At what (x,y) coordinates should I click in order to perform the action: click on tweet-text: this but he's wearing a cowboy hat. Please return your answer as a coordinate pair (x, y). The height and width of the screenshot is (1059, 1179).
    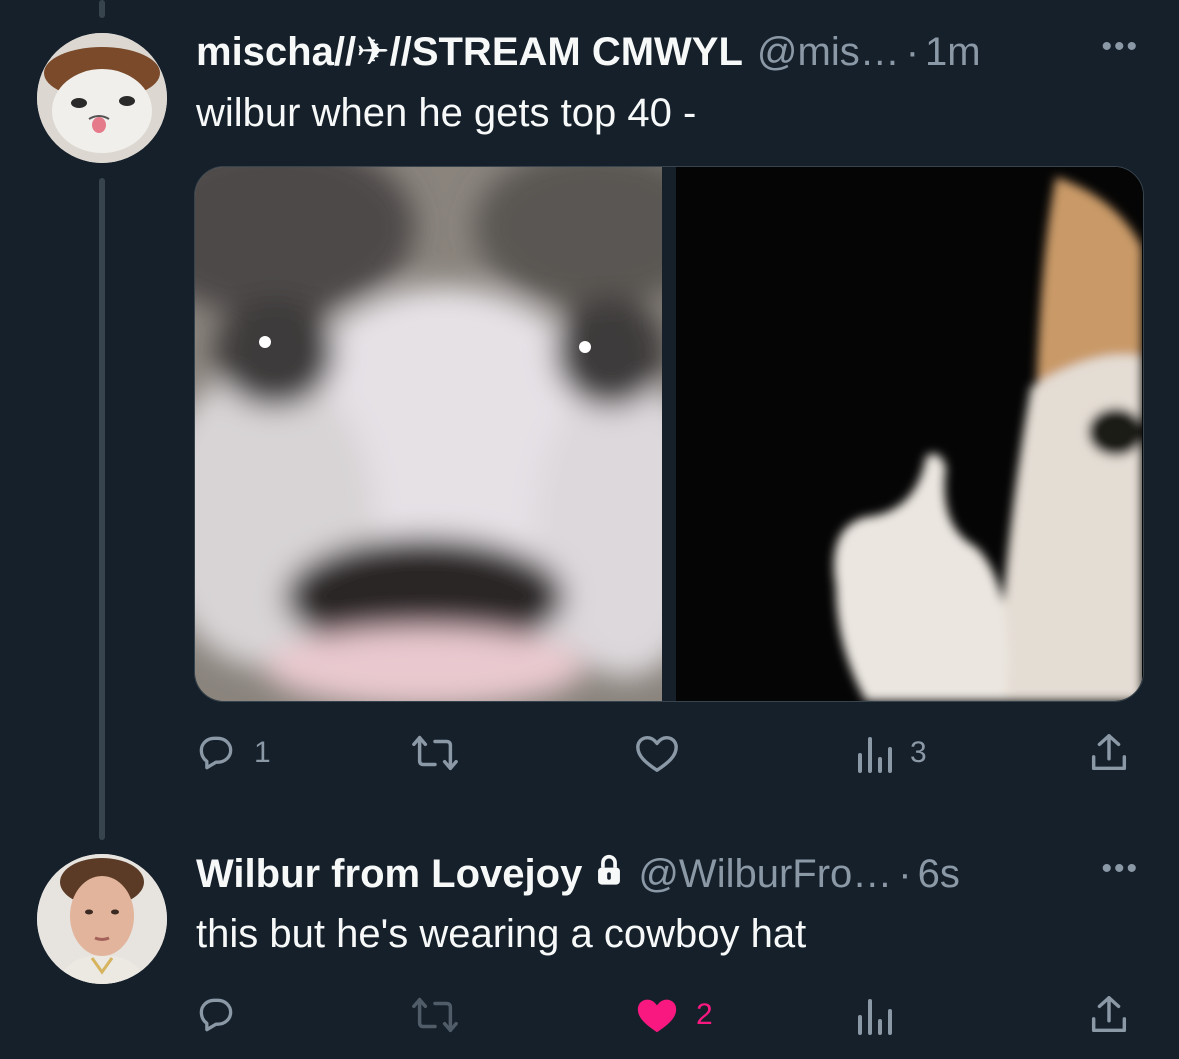
    Looking at the image, I should click on (501, 934).